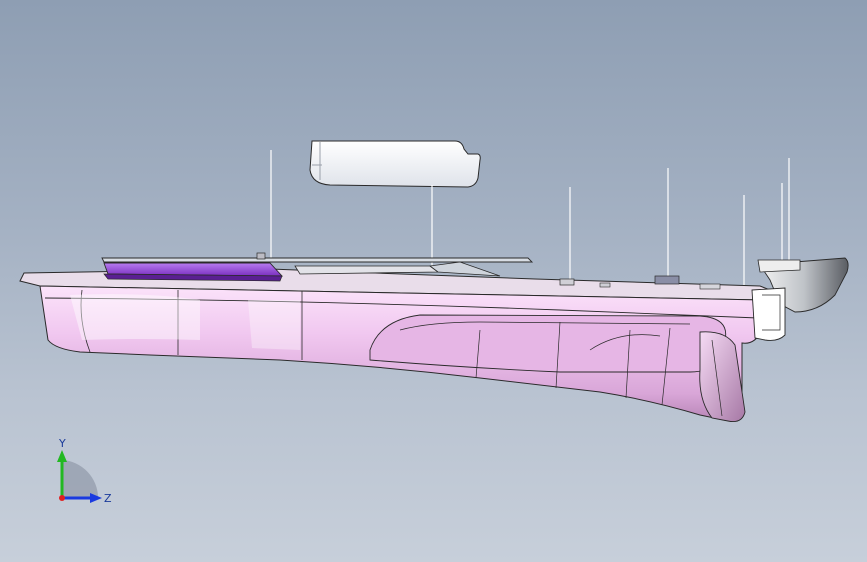 This screenshot has width=867, height=562. What do you see at coordinates (62, 498) in the screenshot?
I see `x-axis-dot-icon` at bounding box center [62, 498].